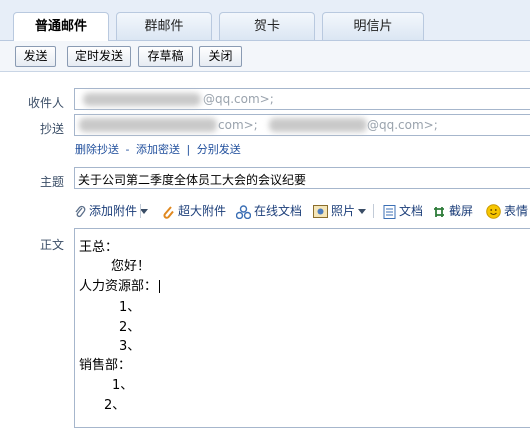  I want to click on scissors-icon, so click(439, 211).